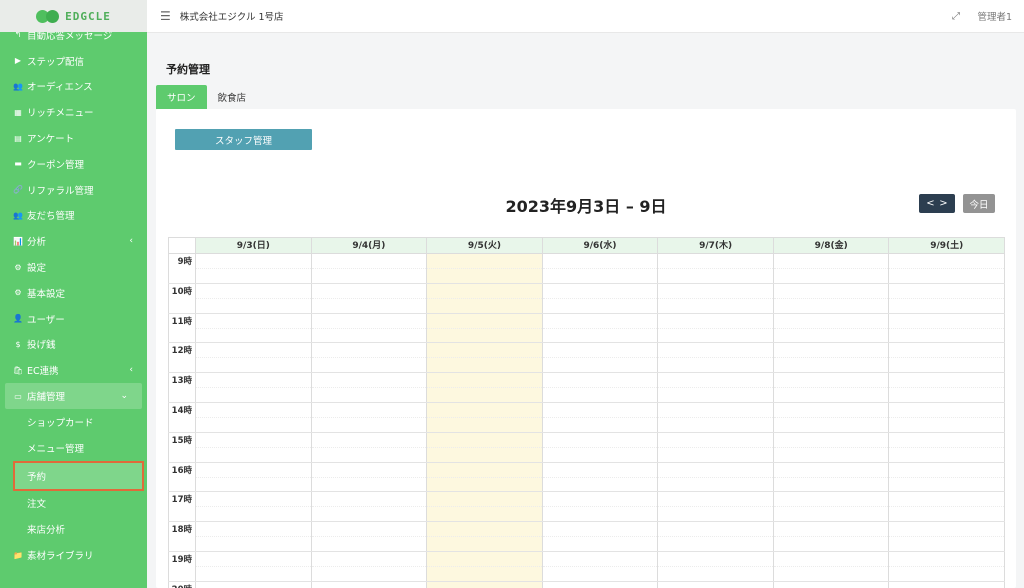  What do you see at coordinates (73, 422) in the screenshot?
I see `sidebar-item-shop-card: ショップカード` at bounding box center [73, 422].